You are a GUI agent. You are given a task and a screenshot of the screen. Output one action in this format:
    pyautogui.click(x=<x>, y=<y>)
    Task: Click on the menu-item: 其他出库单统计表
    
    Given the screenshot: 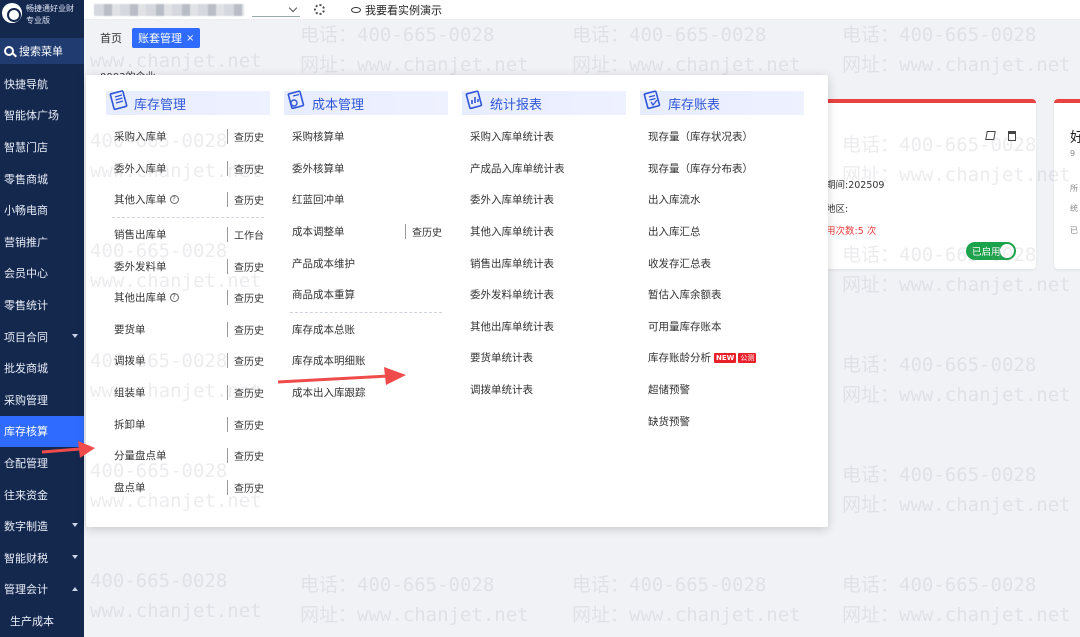 What is the action you would take?
    pyautogui.click(x=544, y=327)
    